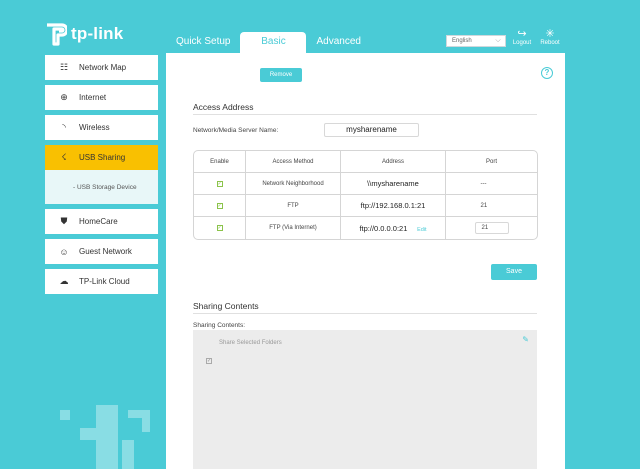 The height and width of the screenshot is (469, 640). I want to click on port-cell: 21, so click(484, 205).